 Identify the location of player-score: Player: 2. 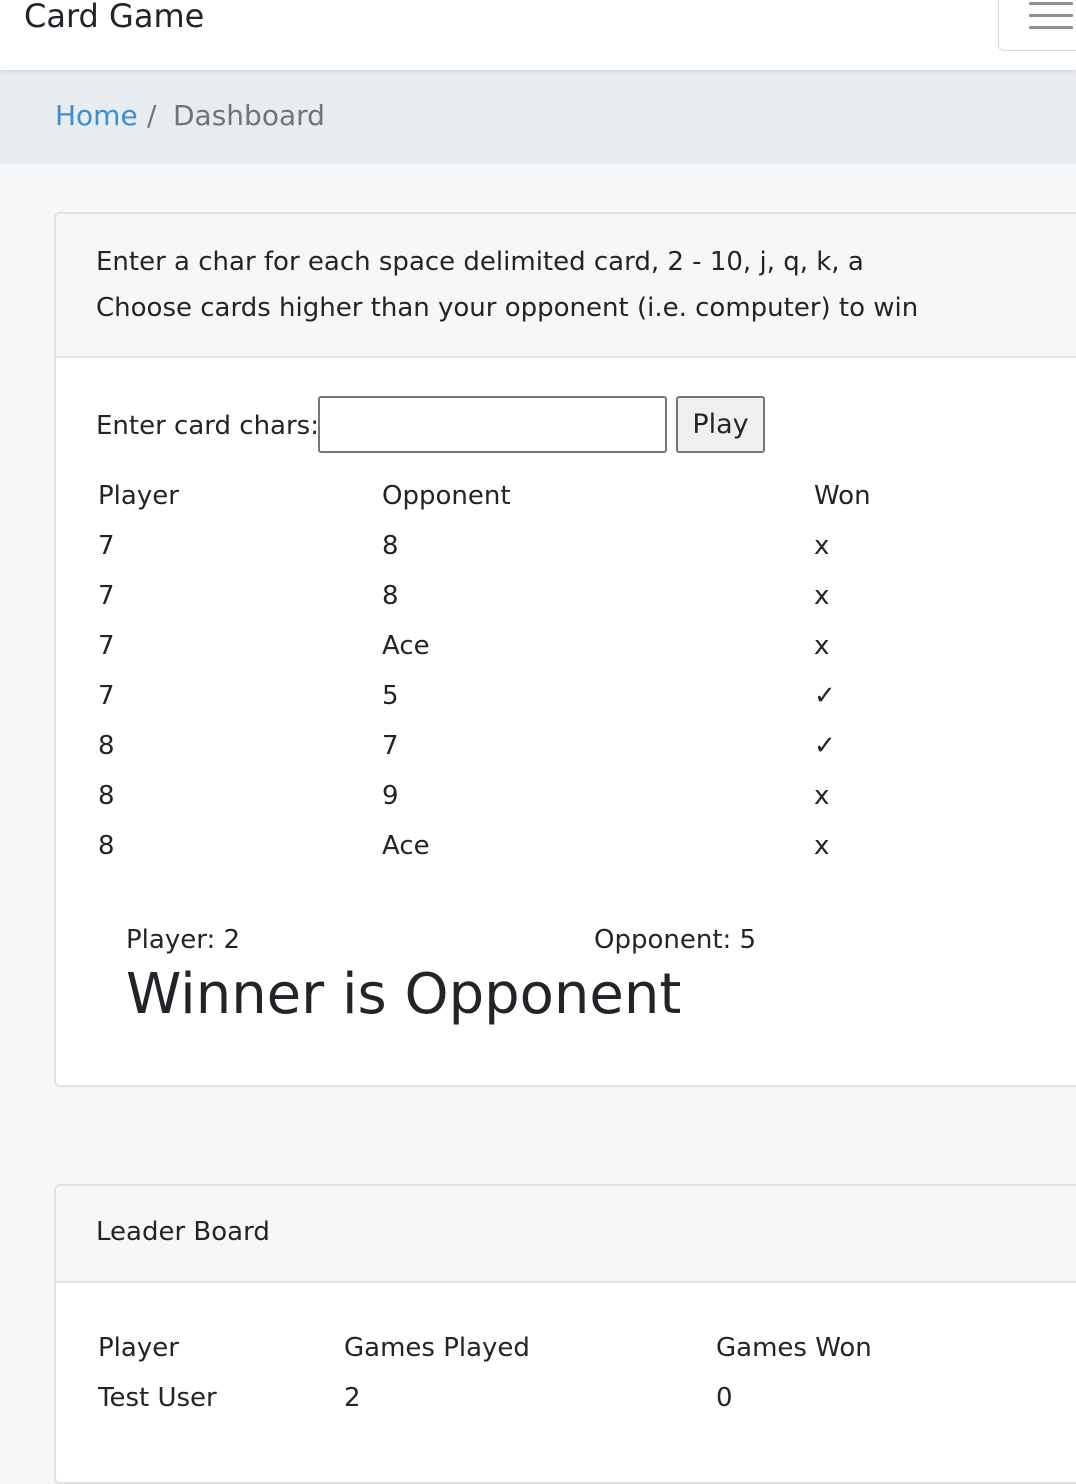
(183, 940).